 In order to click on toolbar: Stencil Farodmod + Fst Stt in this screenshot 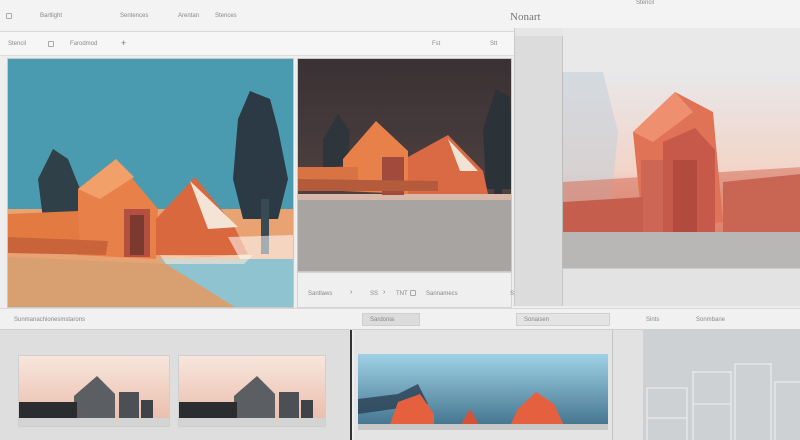, I will do `click(257, 44)`.